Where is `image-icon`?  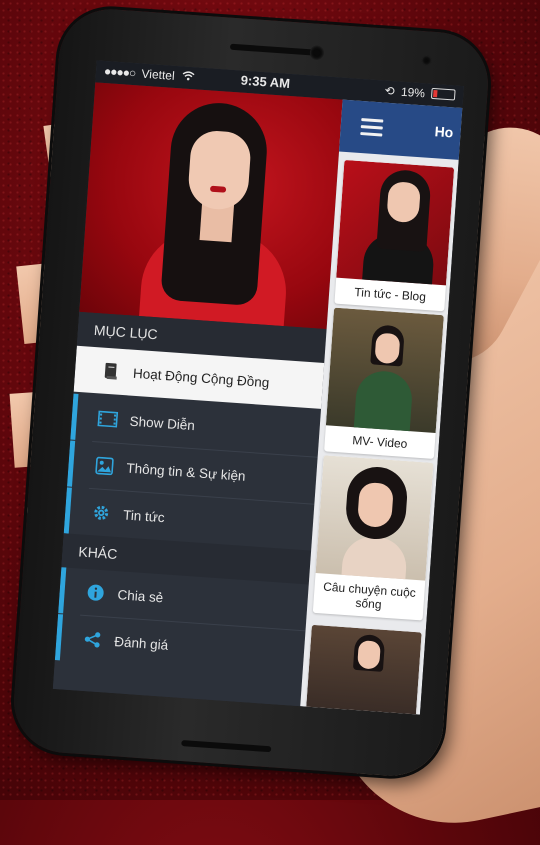
image-icon is located at coordinates (104, 465).